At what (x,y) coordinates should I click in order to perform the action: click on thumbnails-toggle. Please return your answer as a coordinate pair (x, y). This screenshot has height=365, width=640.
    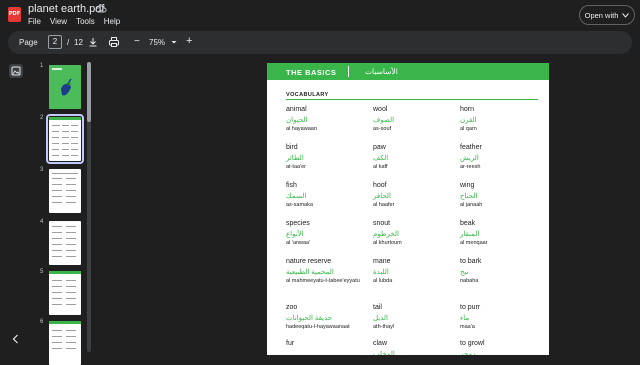
    Looking at the image, I should click on (16, 71).